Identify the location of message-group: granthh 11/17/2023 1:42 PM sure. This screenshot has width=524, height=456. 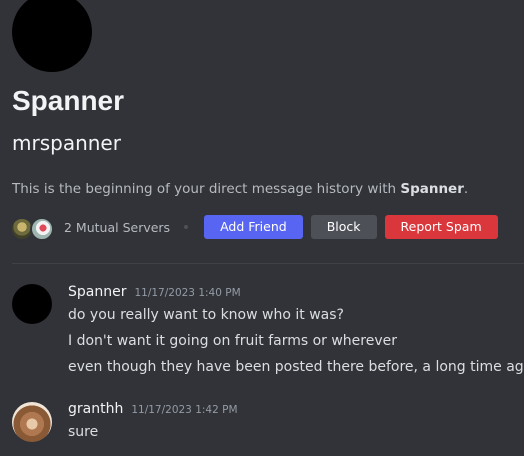
(262, 425).